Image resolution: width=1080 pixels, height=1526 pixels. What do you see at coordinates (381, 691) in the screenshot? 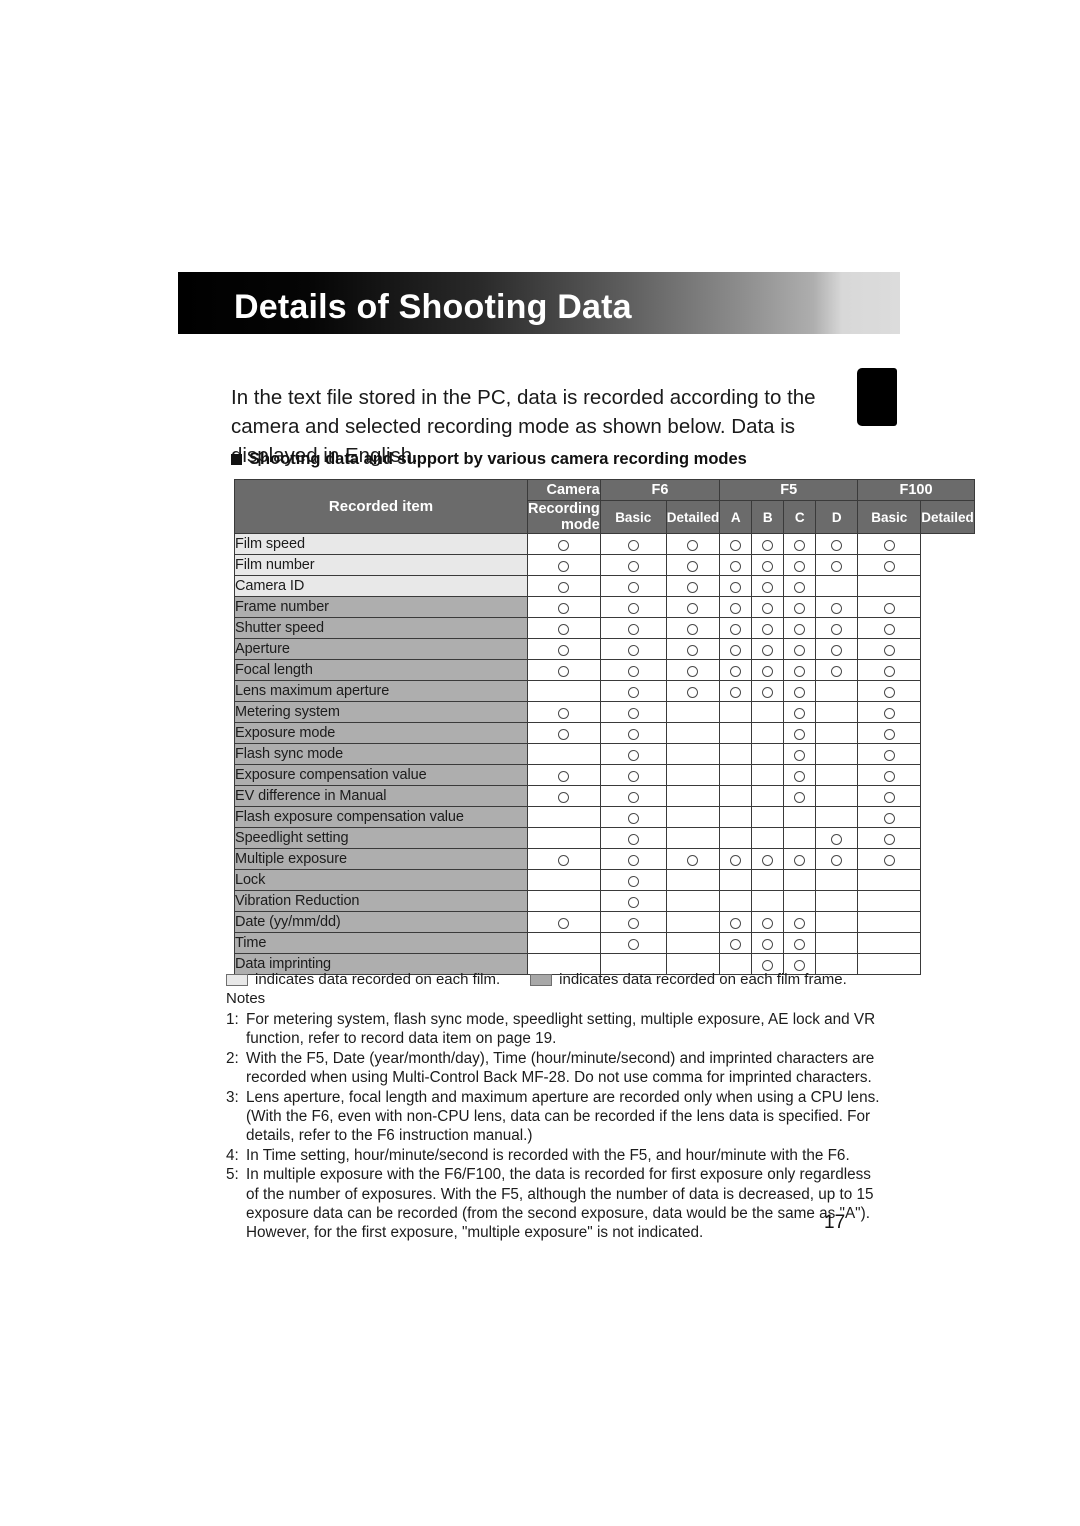
I see `row-label: Lens maximum aperture` at bounding box center [381, 691].